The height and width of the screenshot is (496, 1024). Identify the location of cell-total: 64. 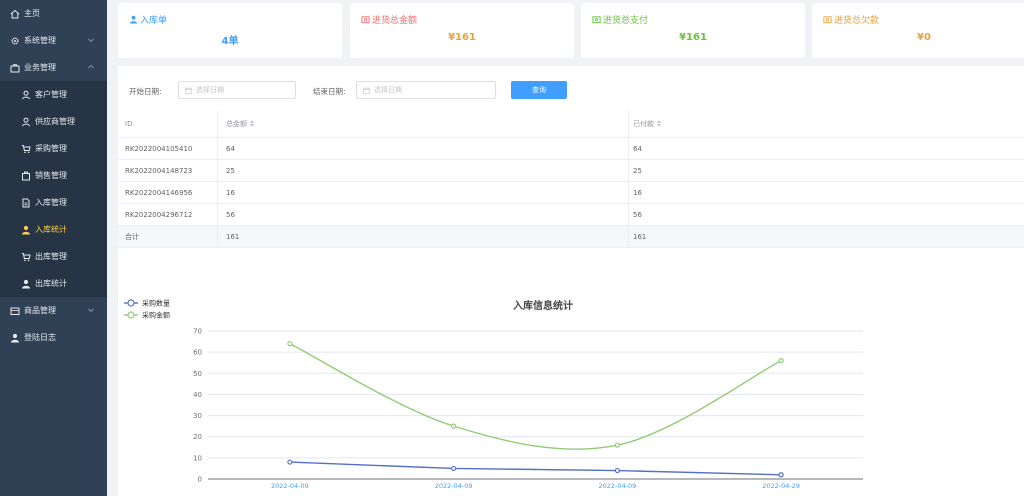
(230, 148).